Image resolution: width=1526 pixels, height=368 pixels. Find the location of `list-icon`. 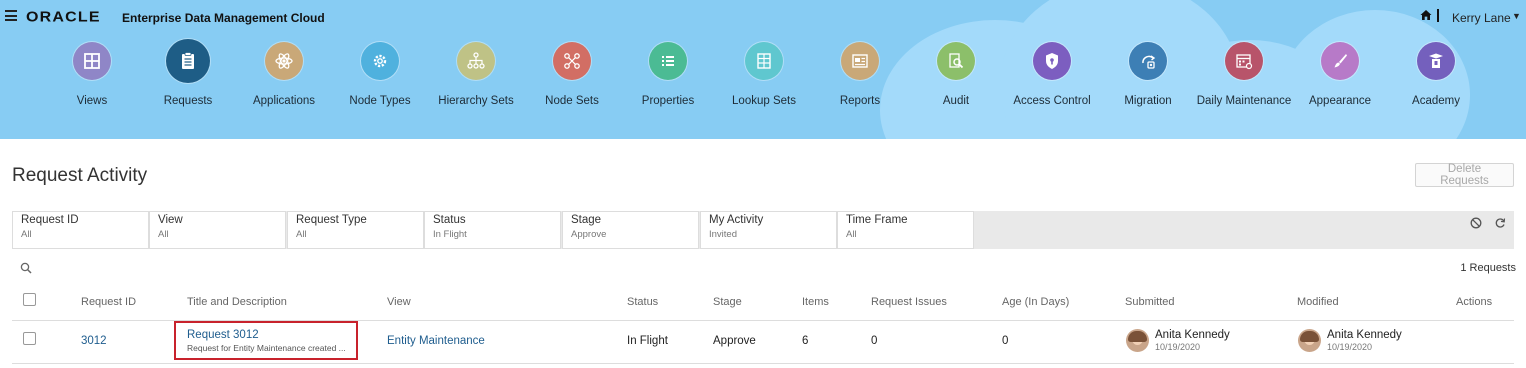

list-icon is located at coordinates (668, 61).